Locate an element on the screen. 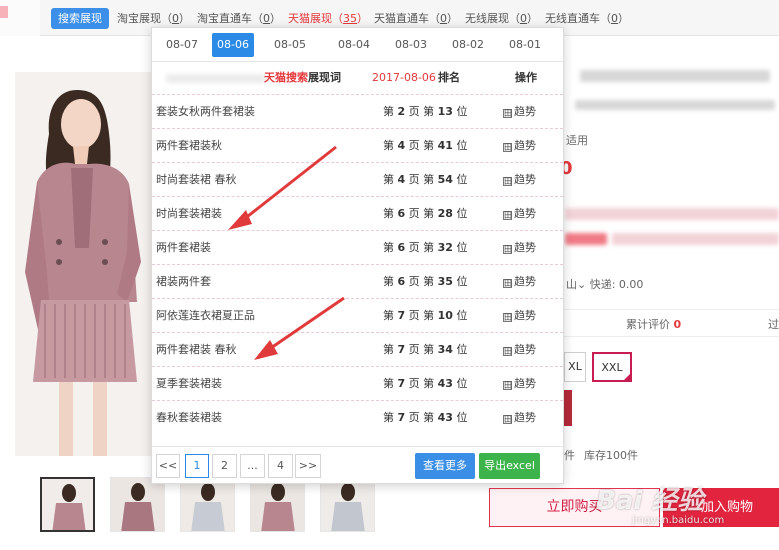  annotation-arrows is located at coordinates (286, 252).